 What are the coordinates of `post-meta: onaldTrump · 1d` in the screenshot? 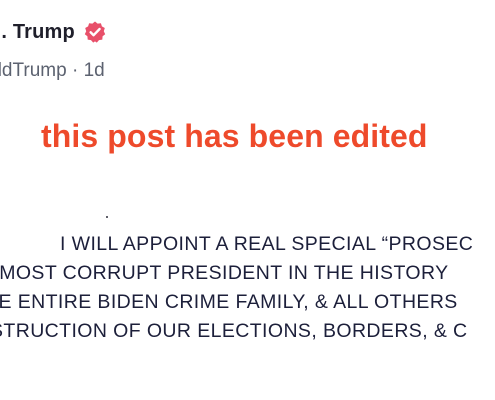 It's located at (52, 71).